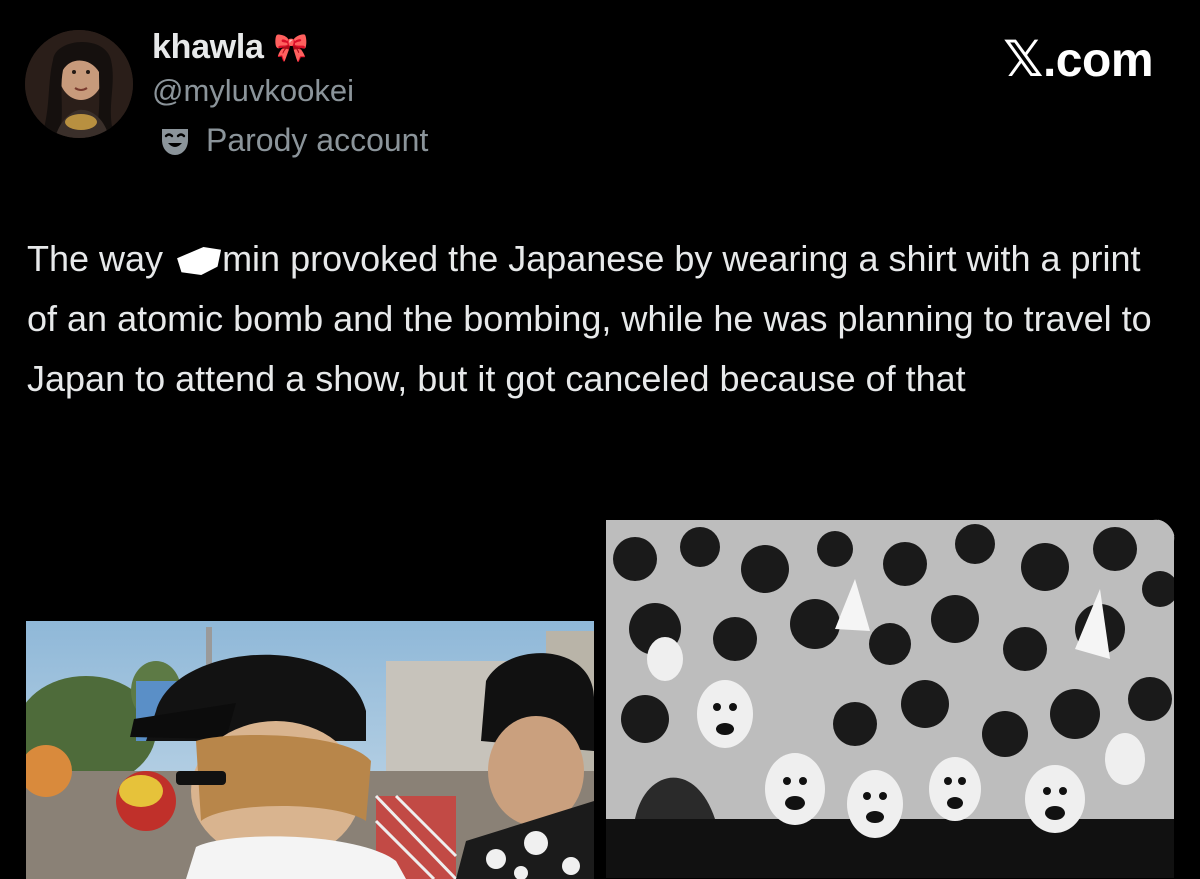 The height and width of the screenshot is (879, 1200). I want to click on avatar, so click(79, 84).